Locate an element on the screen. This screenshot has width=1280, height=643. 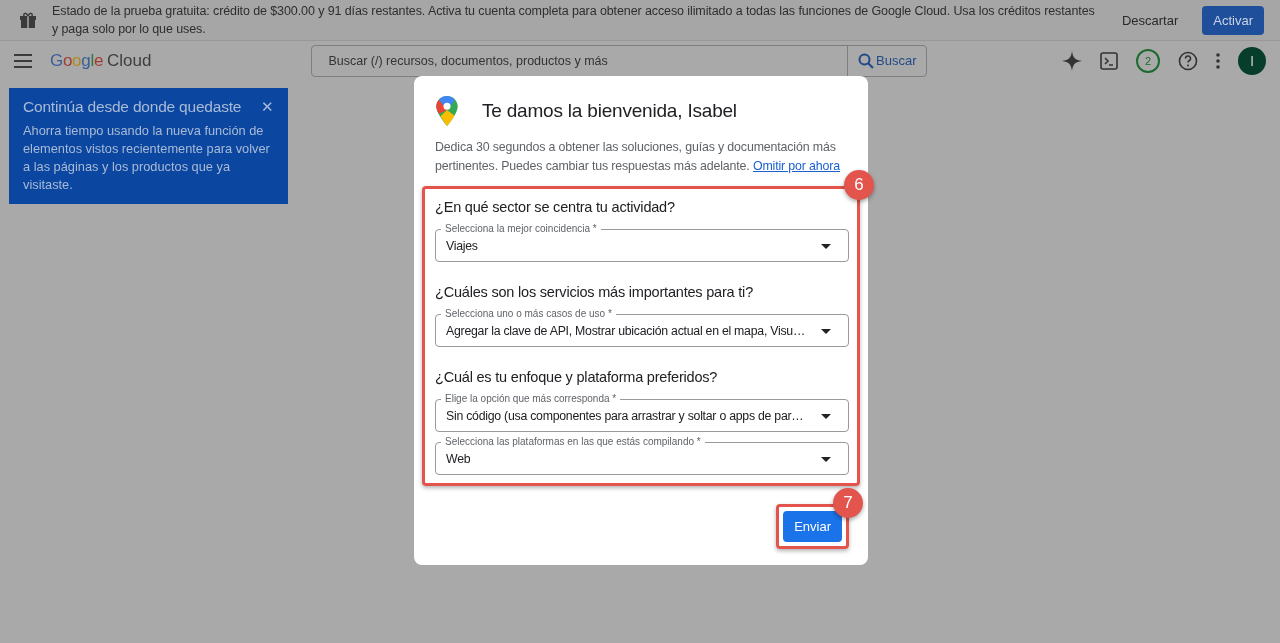
submit-button: Enviar is located at coordinates (812, 526).